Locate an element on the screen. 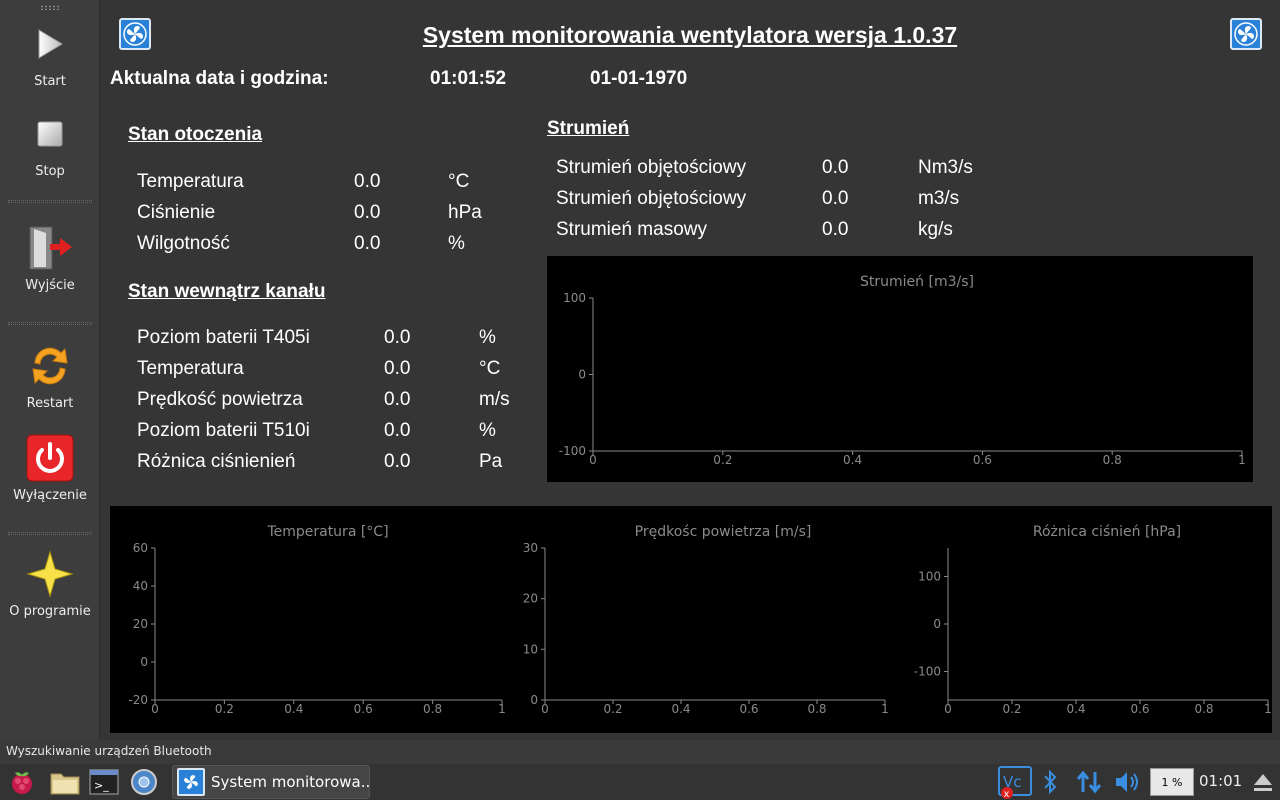 This screenshot has height=800, width=1280. drag-grip is located at coordinates (50, 7).